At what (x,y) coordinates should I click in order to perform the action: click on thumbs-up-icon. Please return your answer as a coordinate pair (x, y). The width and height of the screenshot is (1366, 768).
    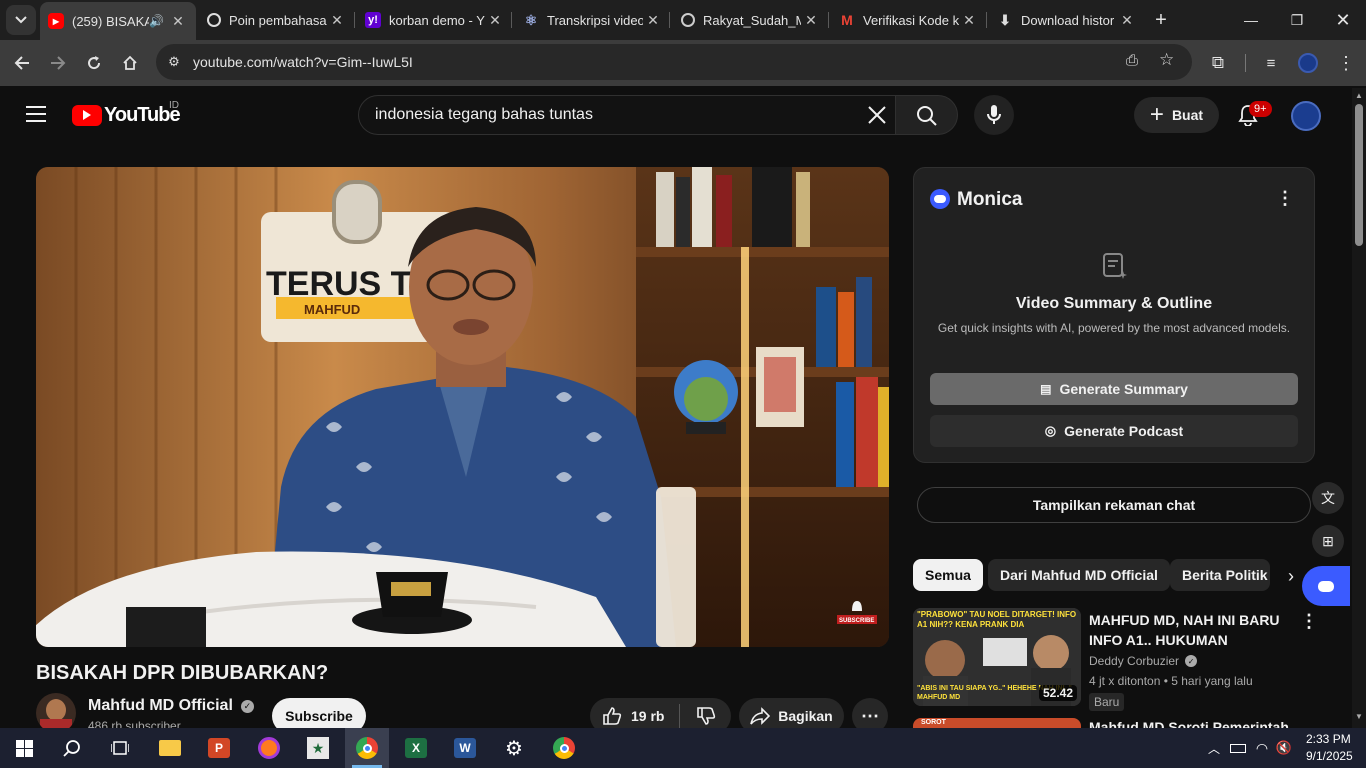
    Looking at the image, I should click on (612, 716).